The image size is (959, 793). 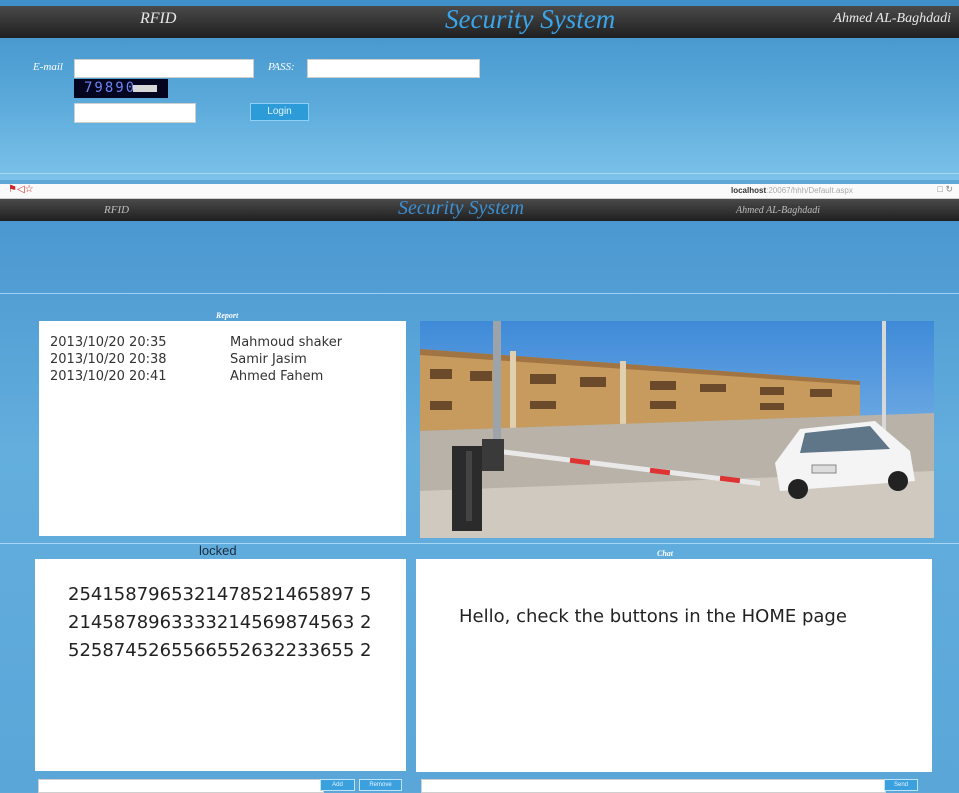 I want to click on url-bar: localhost:20067/hhh/Default.aspx, so click(x=792, y=190).